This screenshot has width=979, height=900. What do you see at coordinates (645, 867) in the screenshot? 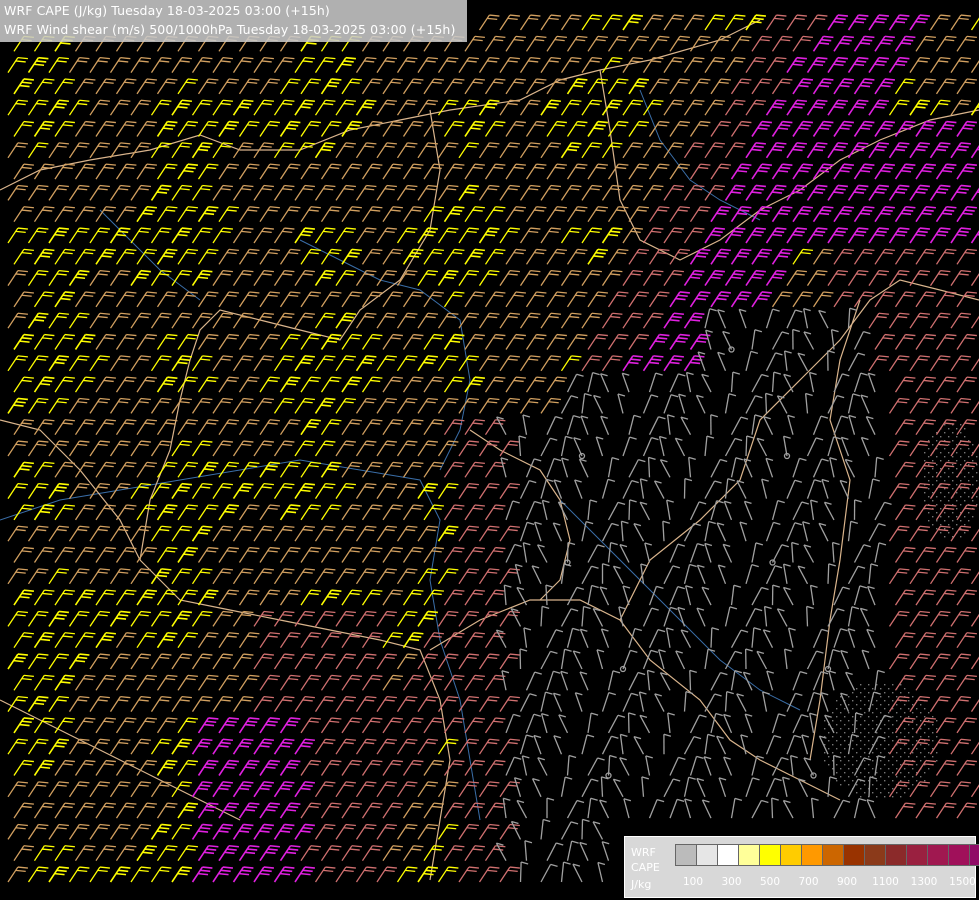
I see `legend-field-label: CAPE` at bounding box center [645, 867].